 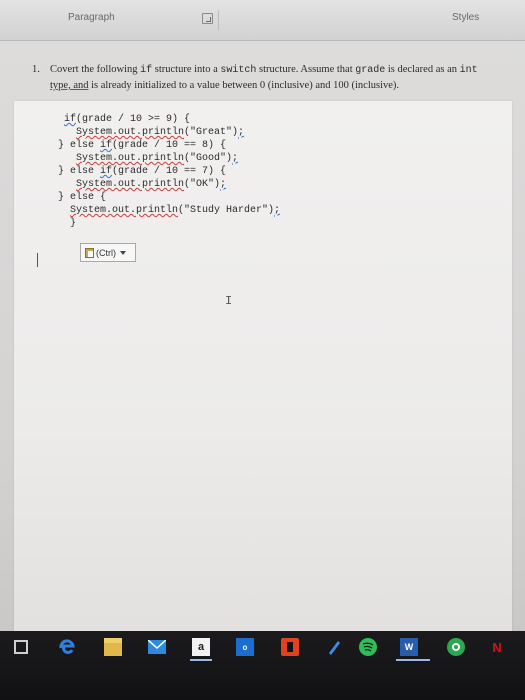 What do you see at coordinates (211, 132) in the screenshot?
I see `code-text: ("Great")` at bounding box center [211, 132].